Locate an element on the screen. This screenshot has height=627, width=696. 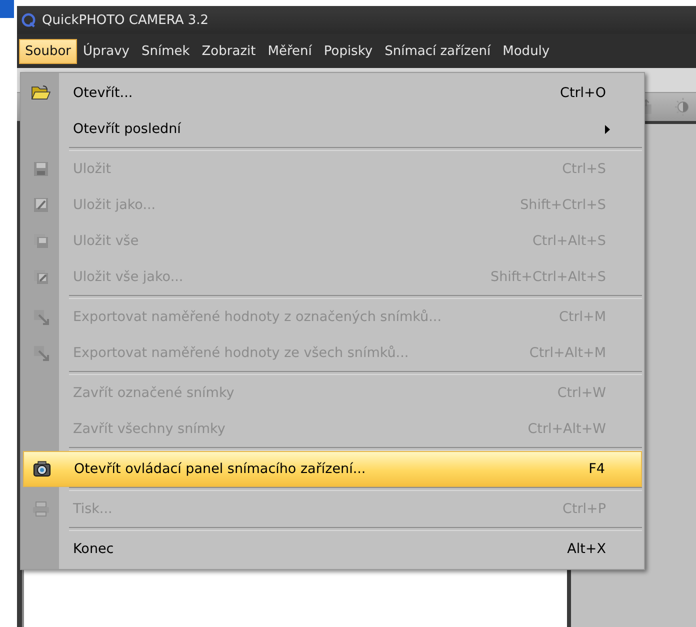
window-title: QuickPHOTO CAMERA 3.2 is located at coordinates (125, 20).